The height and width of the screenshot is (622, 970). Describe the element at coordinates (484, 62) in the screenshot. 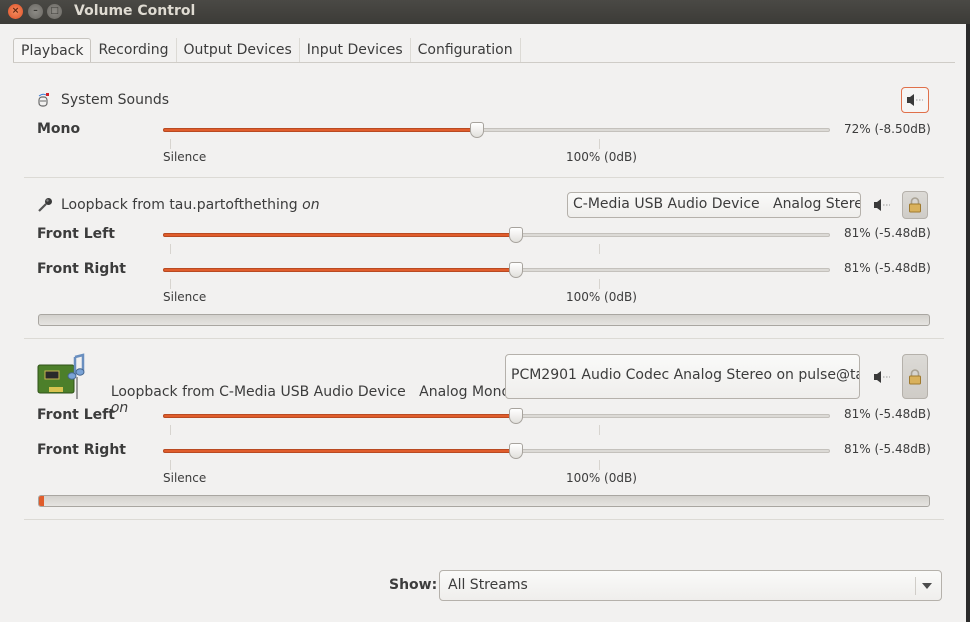

I see `tab-divider` at that location.